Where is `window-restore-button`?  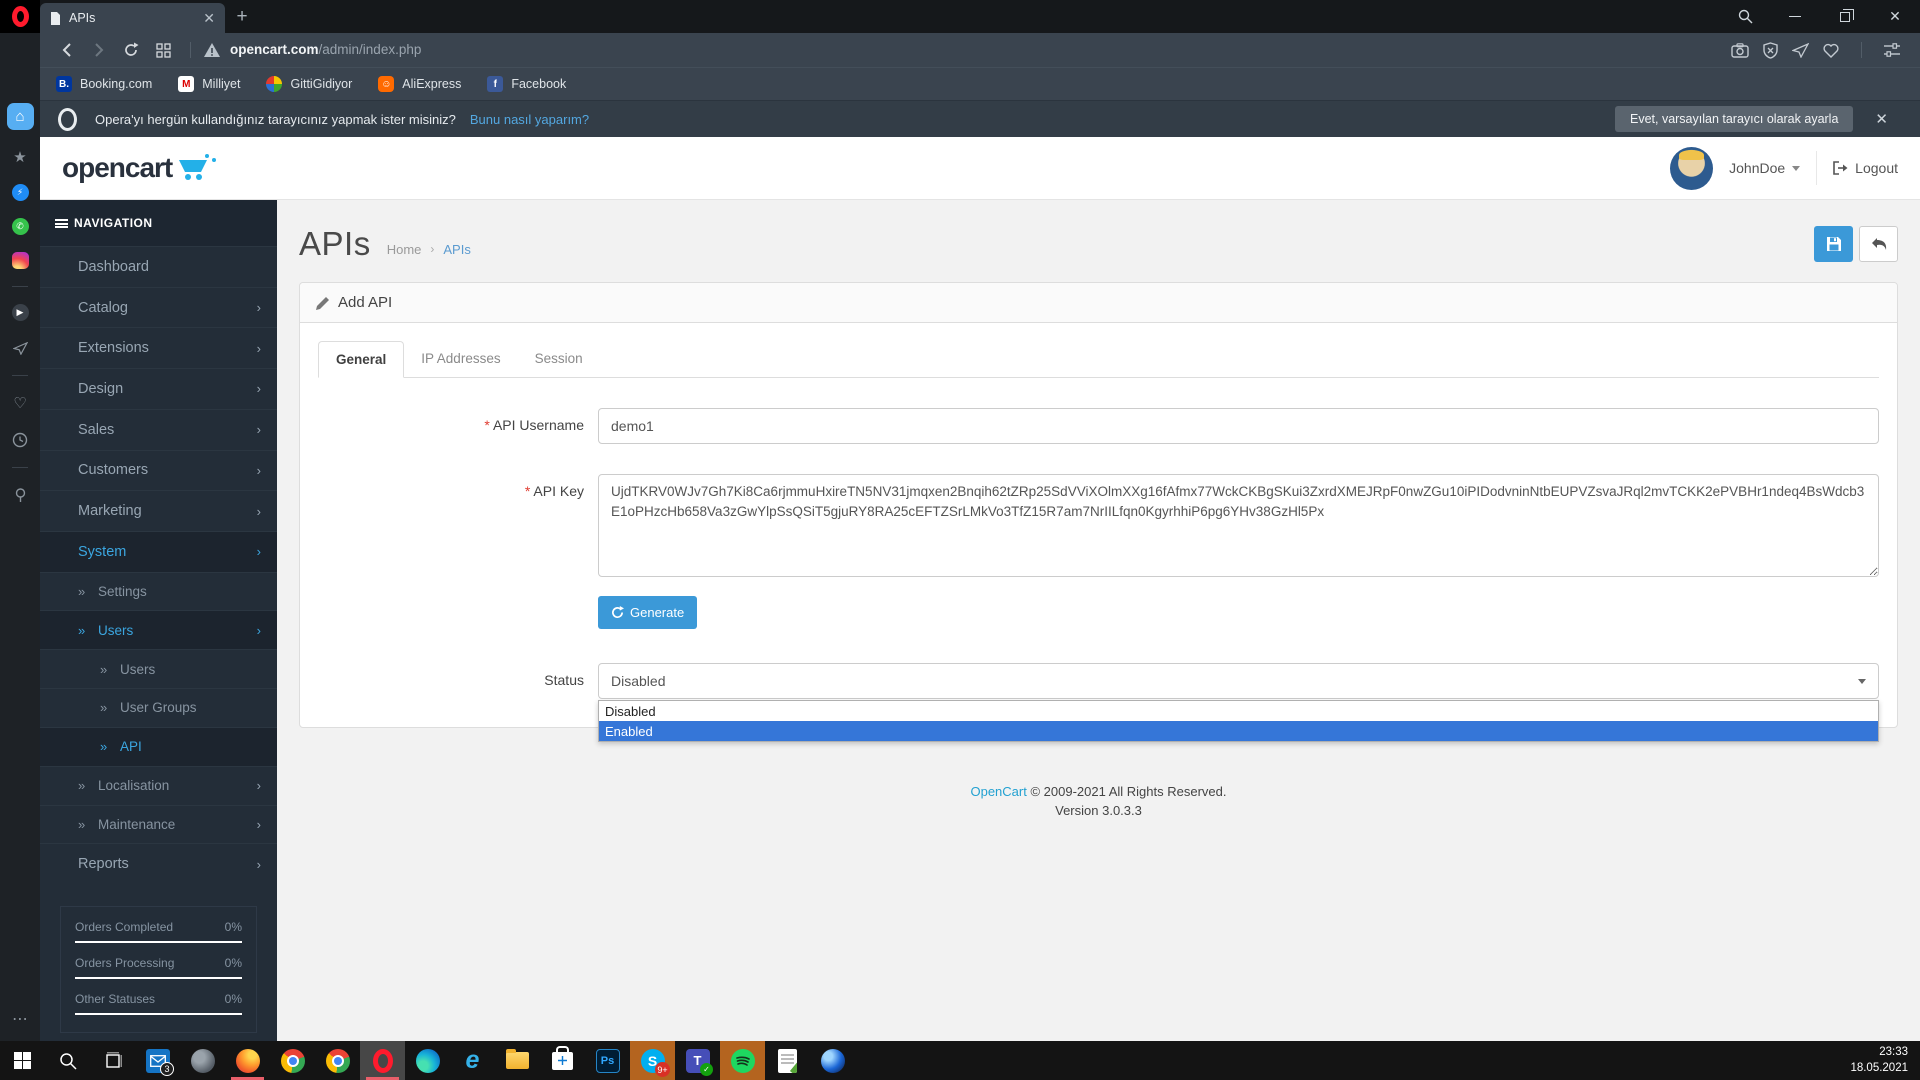 window-restore-button is located at coordinates (1845, 16).